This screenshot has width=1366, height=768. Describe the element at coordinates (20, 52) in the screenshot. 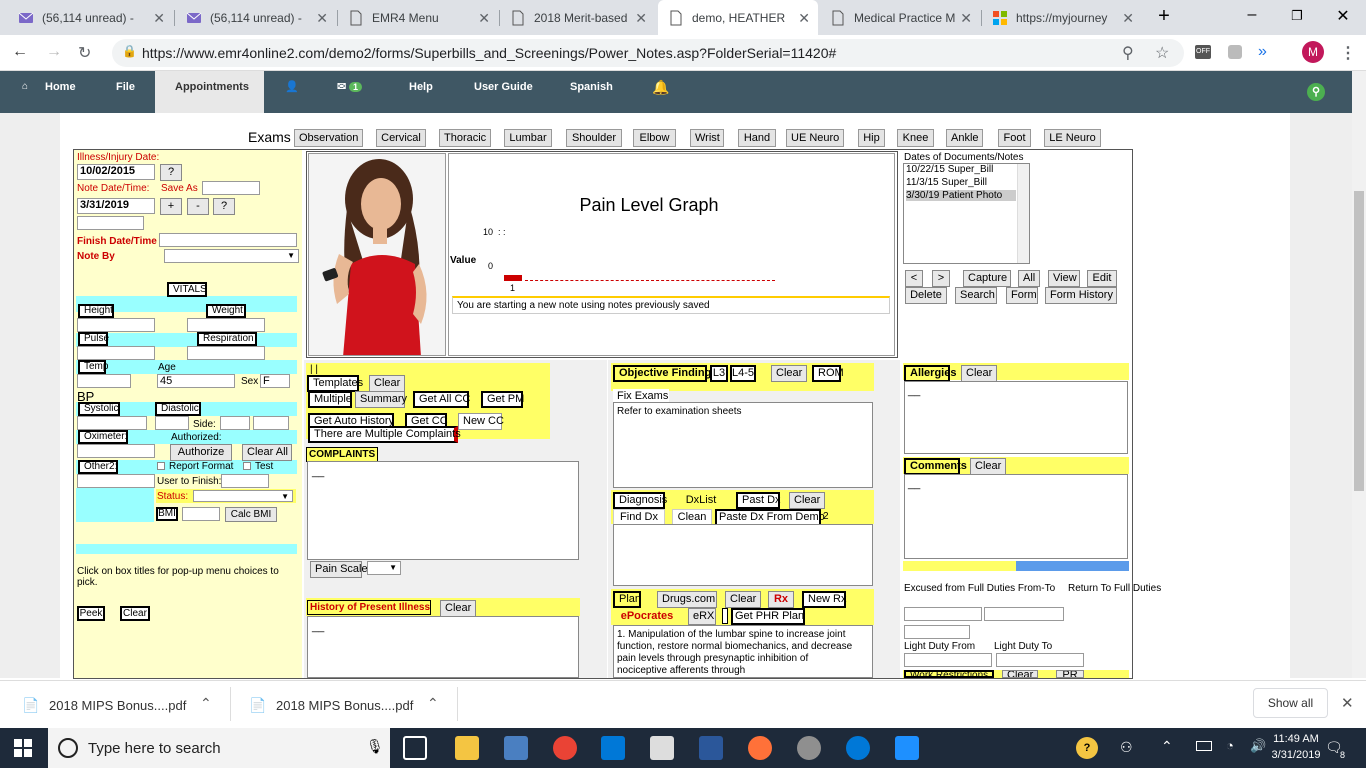

I see `back-icon: ←` at that location.